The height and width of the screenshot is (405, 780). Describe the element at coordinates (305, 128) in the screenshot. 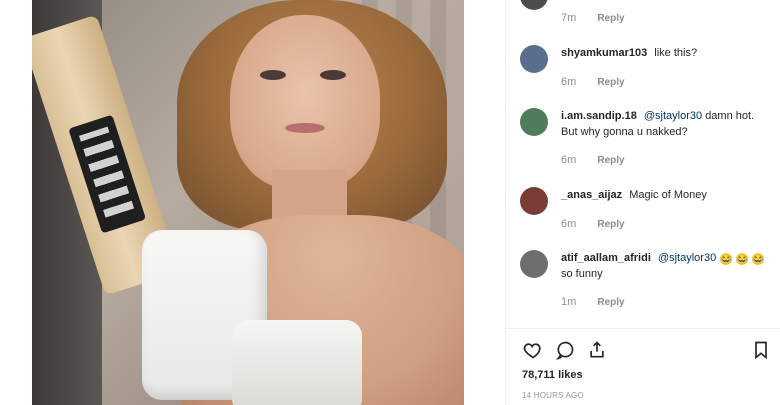

I see `photo-mouth` at that location.